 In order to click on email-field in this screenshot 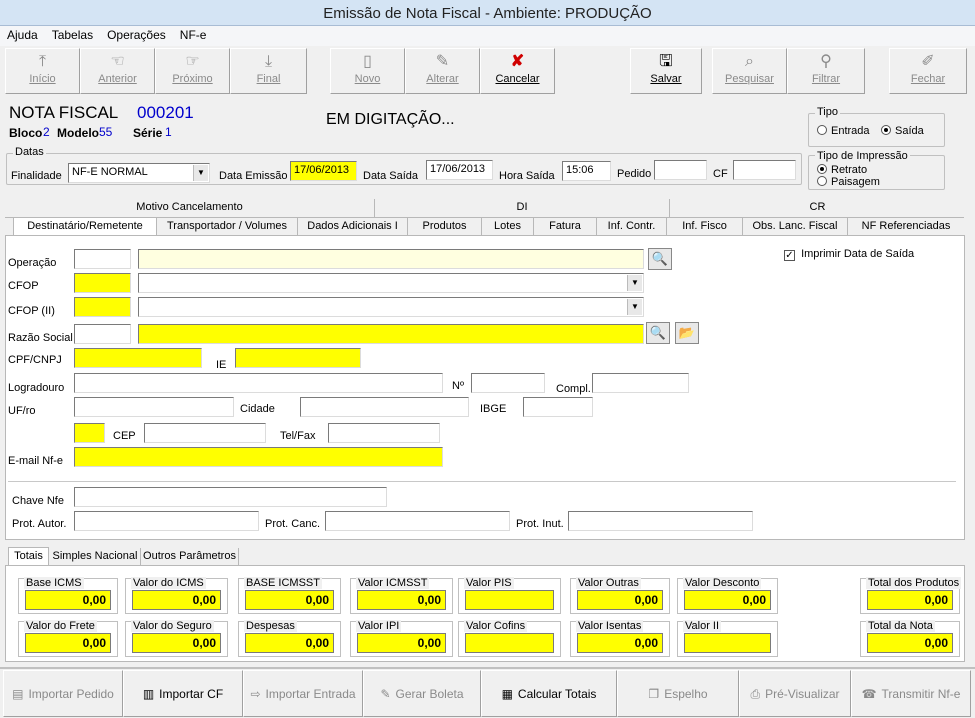, I will do `click(258, 457)`.